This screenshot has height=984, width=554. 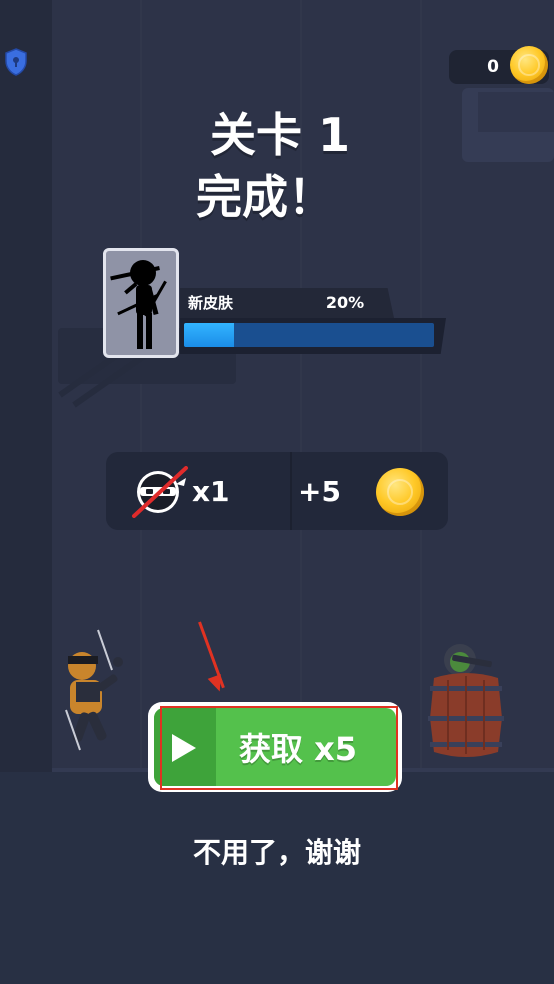 What do you see at coordinates (277, 853) in the screenshot?
I see `no-thanks-button: 不用了，谢谢` at bounding box center [277, 853].